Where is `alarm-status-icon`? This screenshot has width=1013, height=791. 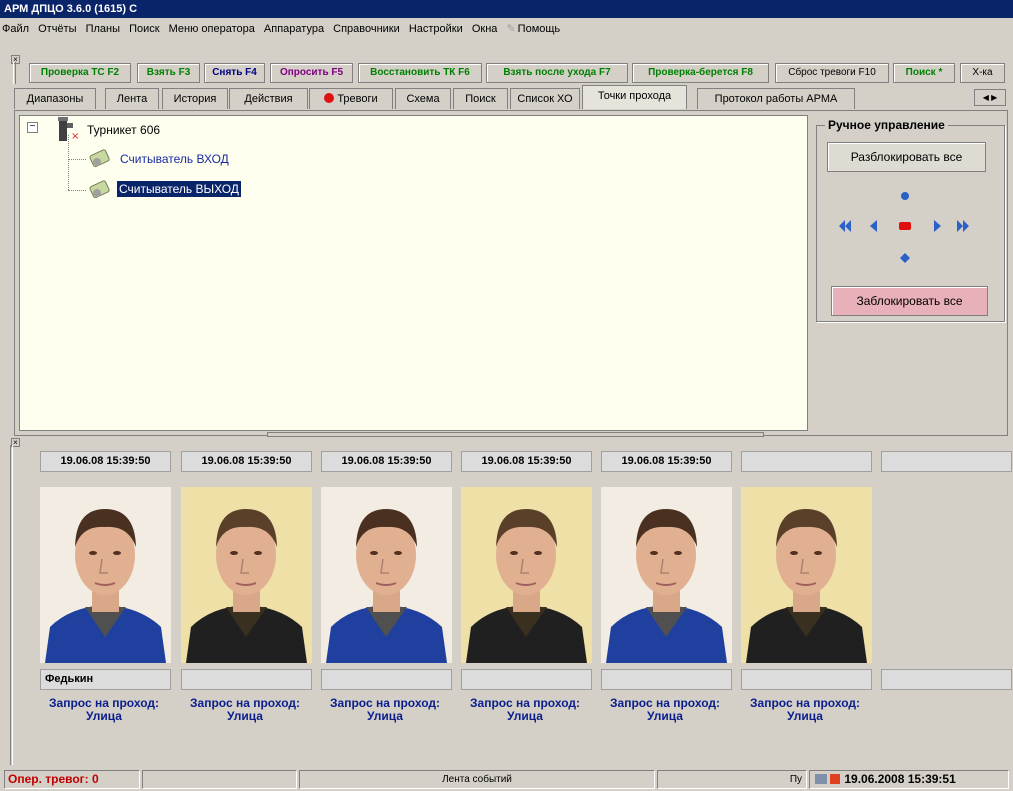 alarm-status-icon is located at coordinates (835, 779).